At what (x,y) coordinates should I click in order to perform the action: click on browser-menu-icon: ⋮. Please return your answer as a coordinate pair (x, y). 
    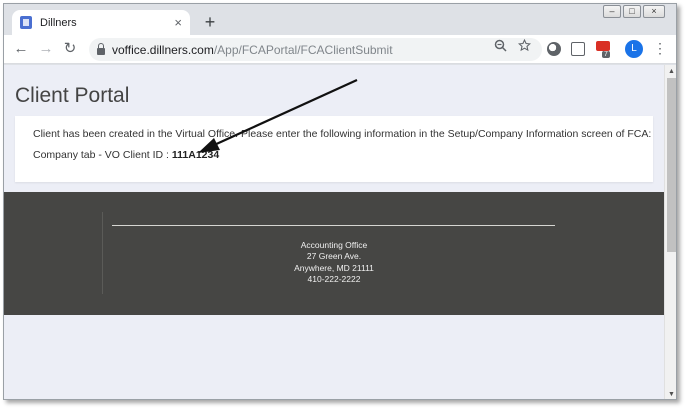
    Looking at the image, I should click on (660, 48).